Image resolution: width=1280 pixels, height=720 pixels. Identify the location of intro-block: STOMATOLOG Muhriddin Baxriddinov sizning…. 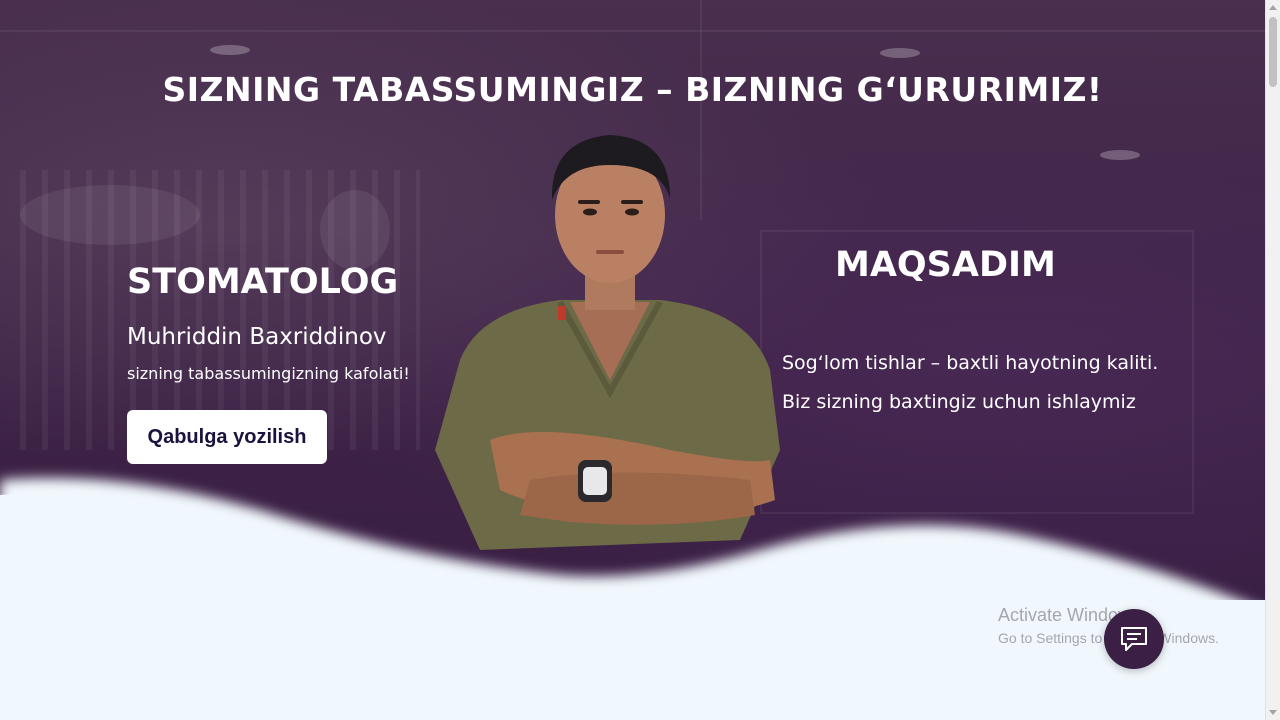
(292, 322).